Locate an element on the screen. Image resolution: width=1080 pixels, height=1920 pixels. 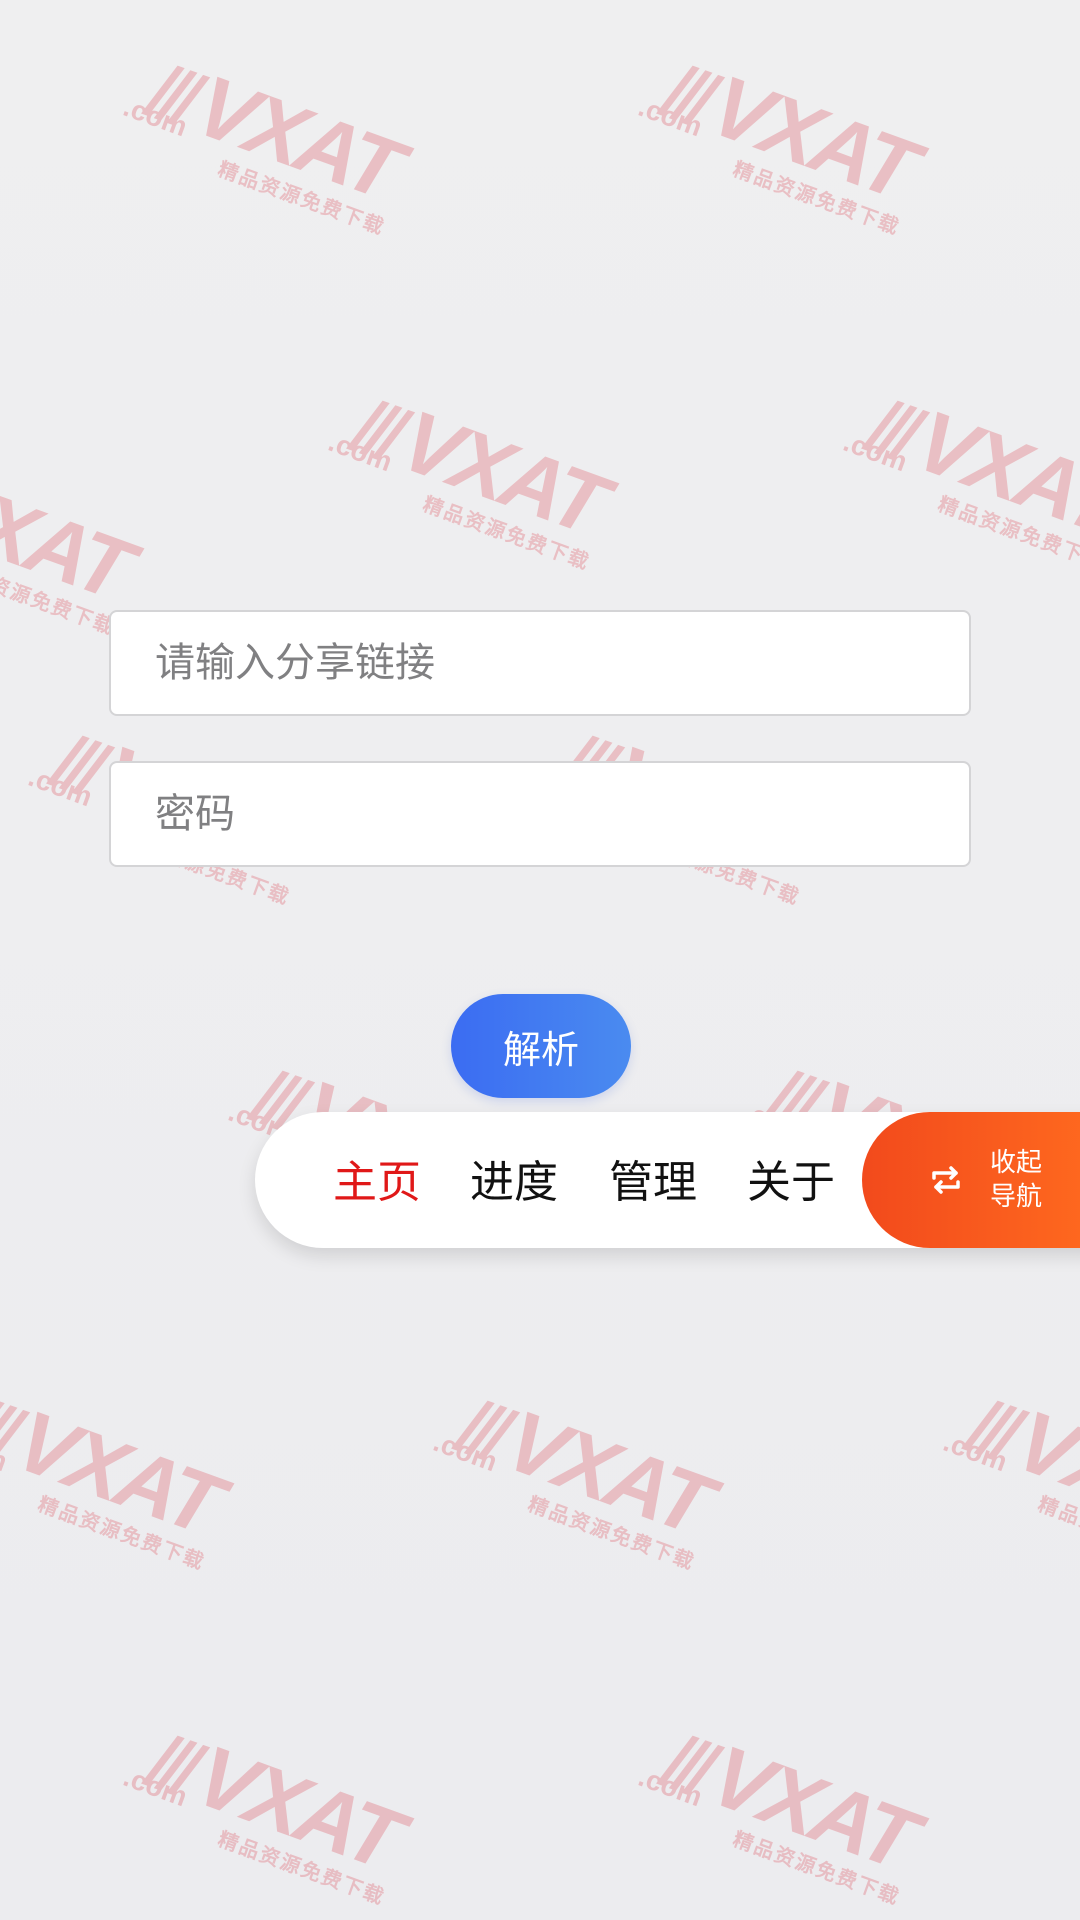
nav-item-about: 关于 is located at coordinates (791, 1178).